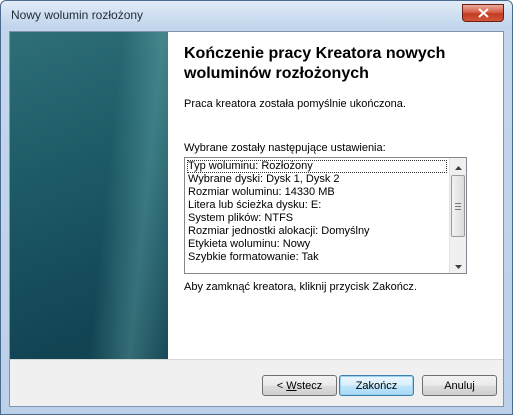 The height and width of the screenshot is (415, 513). I want to click on vertical-scrollbar, so click(457, 215).